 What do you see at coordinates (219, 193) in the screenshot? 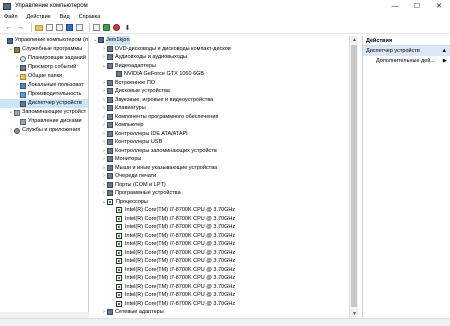
I see `device-category: › Программные устройства` at bounding box center [219, 193].